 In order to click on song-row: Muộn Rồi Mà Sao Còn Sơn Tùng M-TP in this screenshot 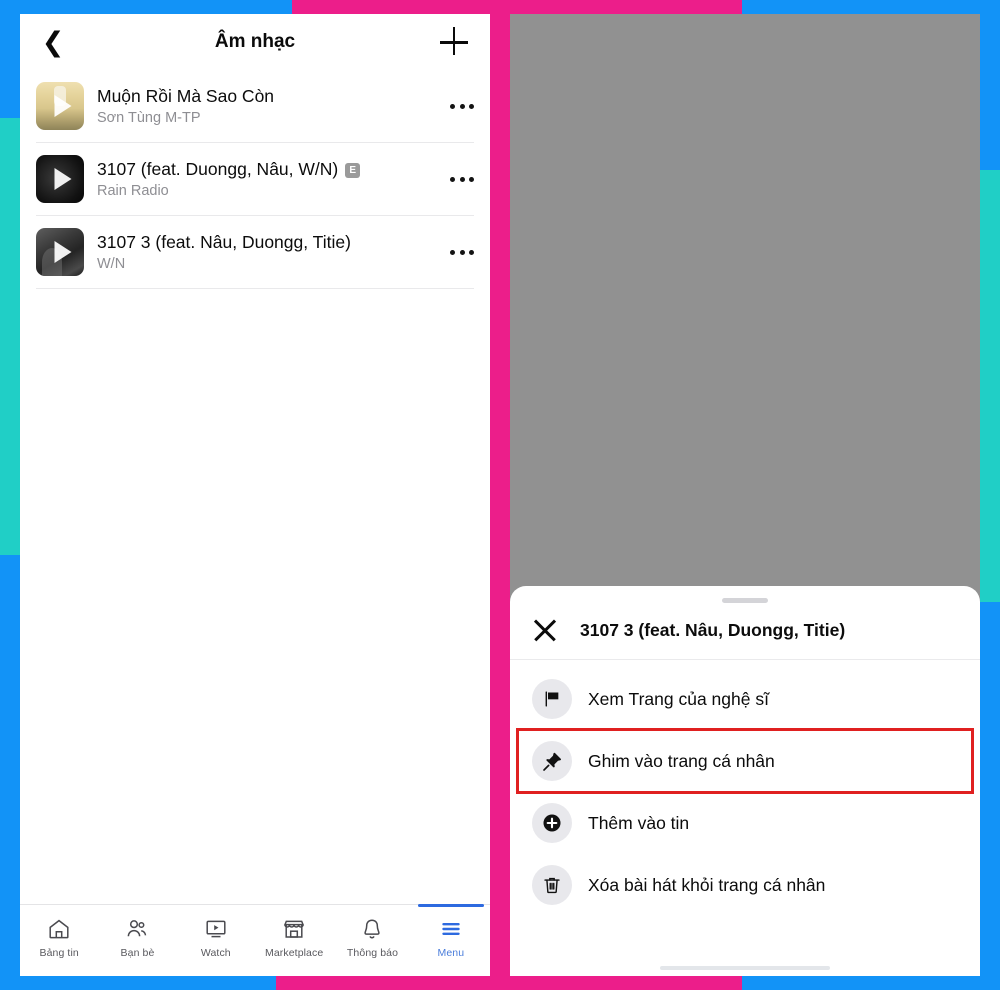, I will do `click(255, 106)`.